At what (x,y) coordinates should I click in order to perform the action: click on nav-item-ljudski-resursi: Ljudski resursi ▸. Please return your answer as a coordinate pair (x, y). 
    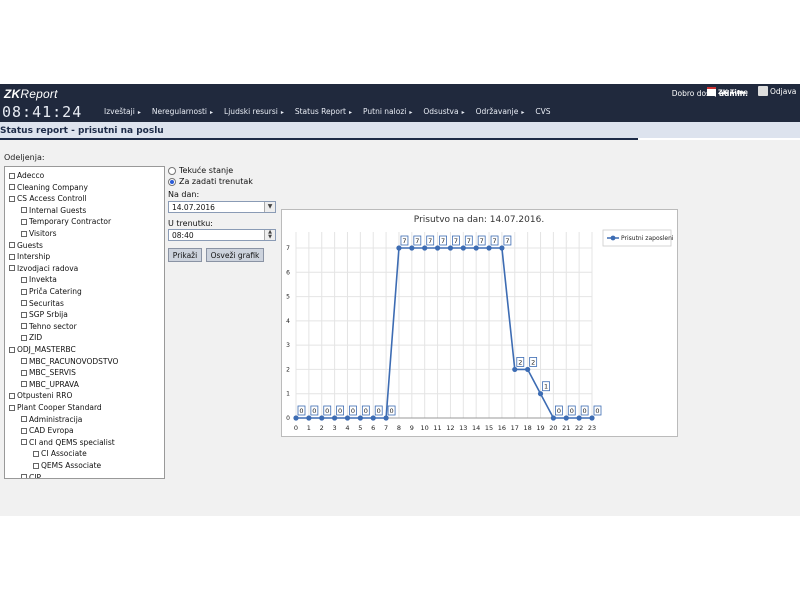
    Looking at the image, I should click on (254, 111).